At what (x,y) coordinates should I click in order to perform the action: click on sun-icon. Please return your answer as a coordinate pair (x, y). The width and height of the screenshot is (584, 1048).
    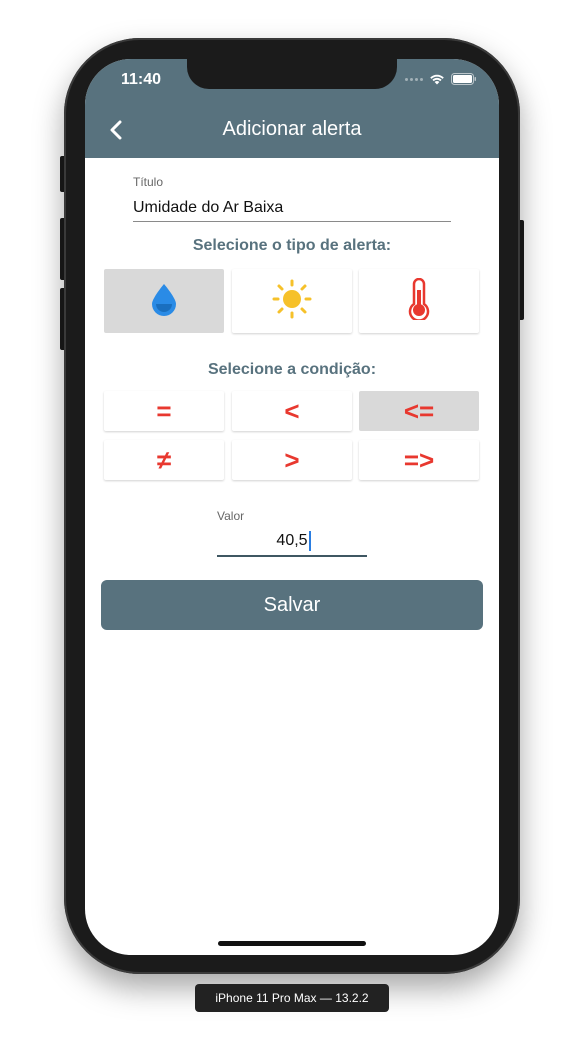
    Looking at the image, I should click on (292, 301).